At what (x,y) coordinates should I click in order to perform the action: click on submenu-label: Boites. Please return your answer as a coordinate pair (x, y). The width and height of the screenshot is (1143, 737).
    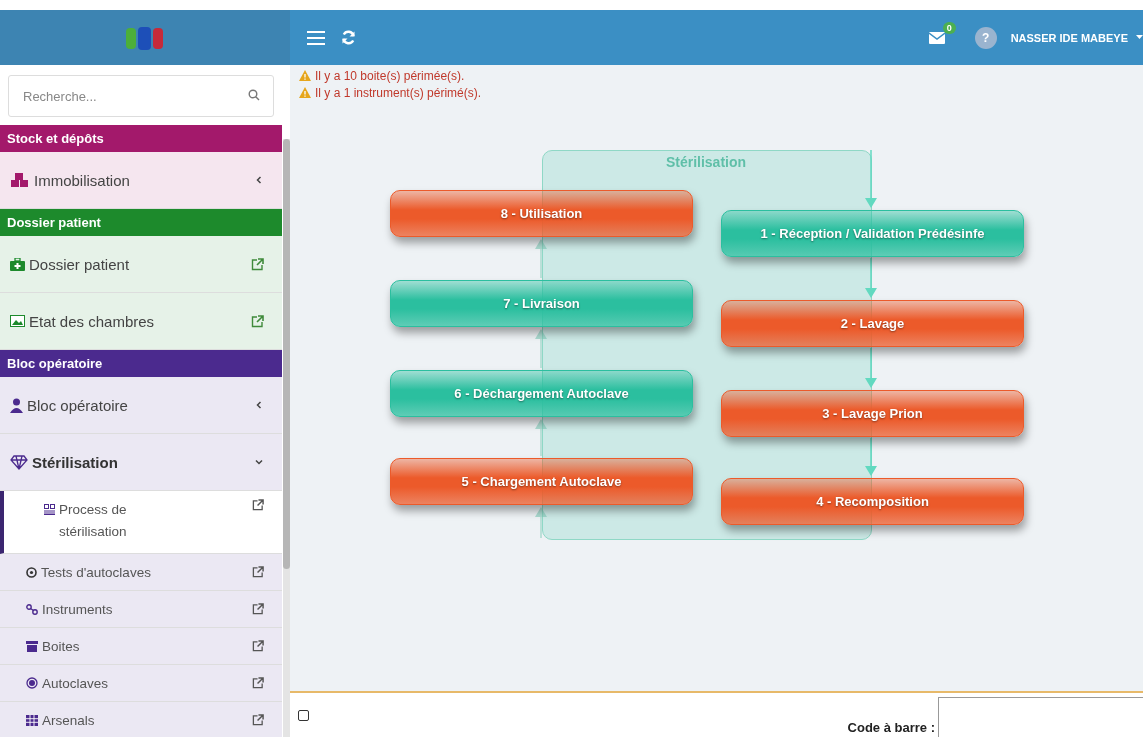
    Looking at the image, I should click on (61, 646).